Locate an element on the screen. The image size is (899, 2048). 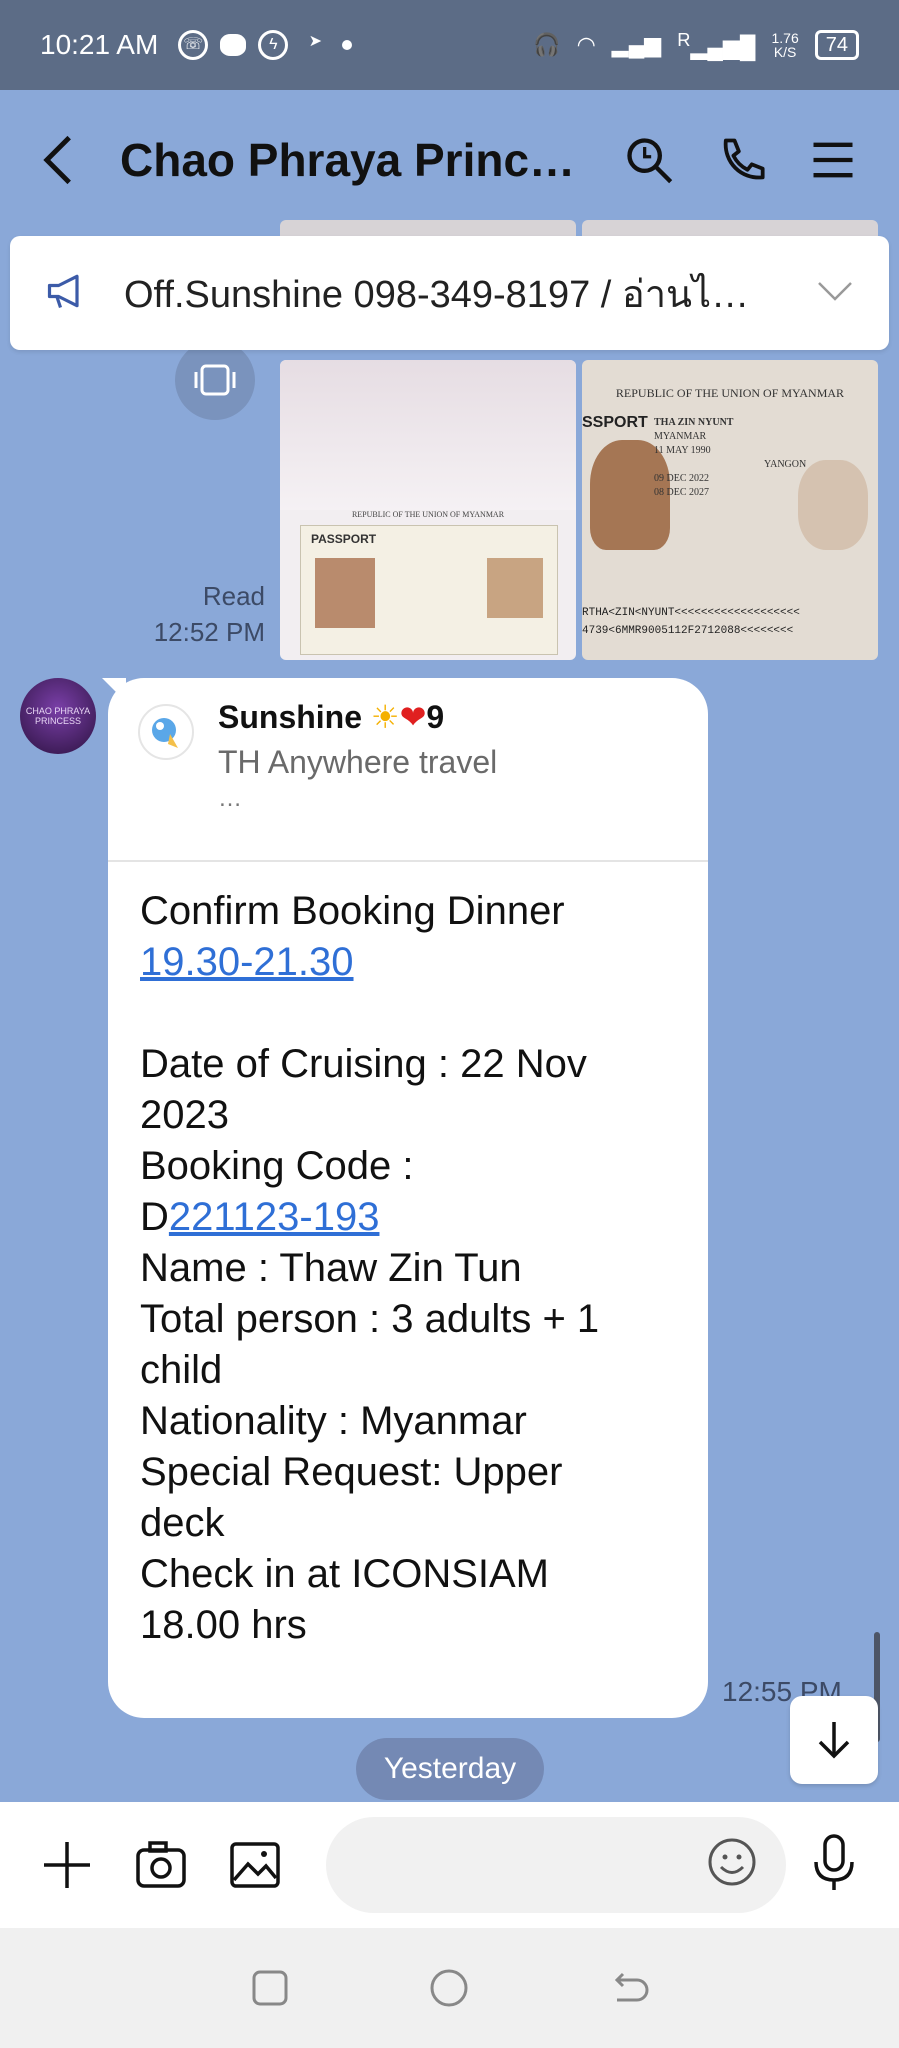
dot-icon is located at coordinates (347, 45).